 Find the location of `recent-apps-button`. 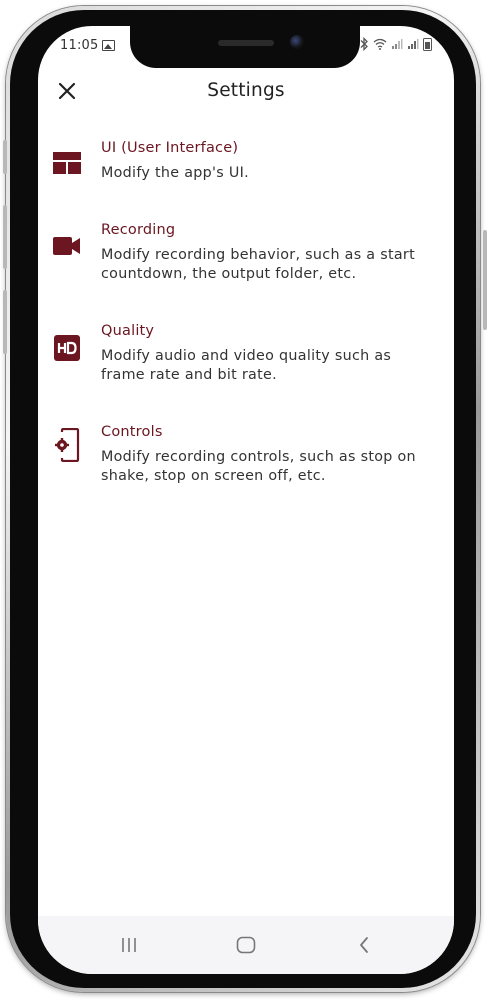

recent-apps-button is located at coordinates (129, 945).